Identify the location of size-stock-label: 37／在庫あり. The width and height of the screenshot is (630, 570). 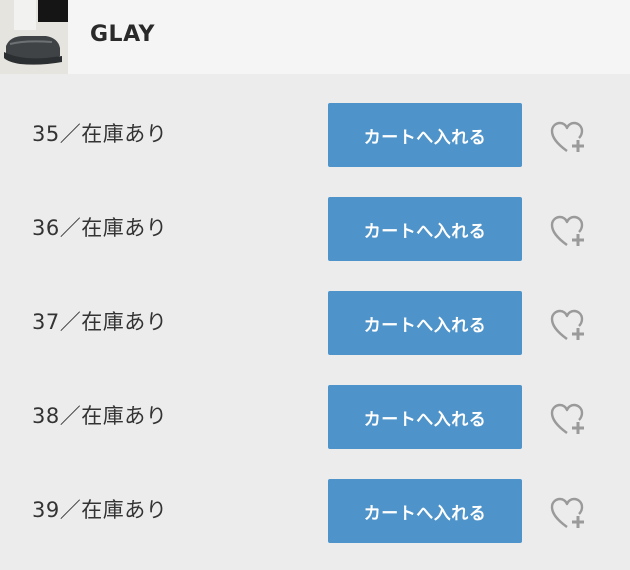
(100, 322).